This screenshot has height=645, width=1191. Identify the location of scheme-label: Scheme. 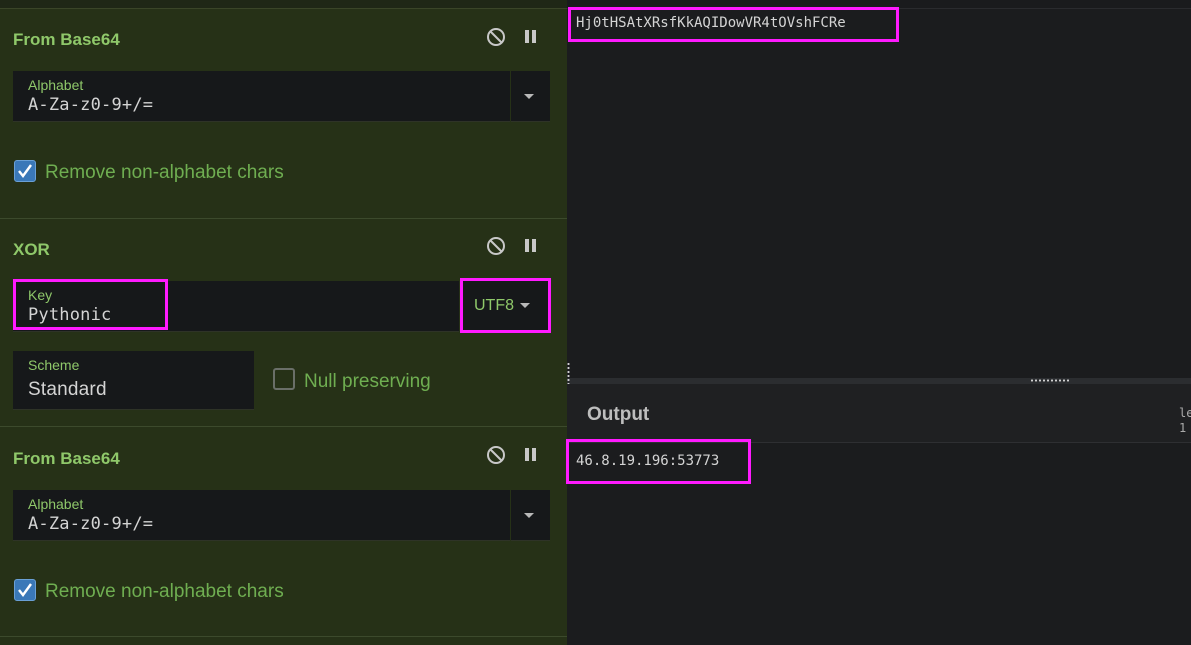
(54, 365).